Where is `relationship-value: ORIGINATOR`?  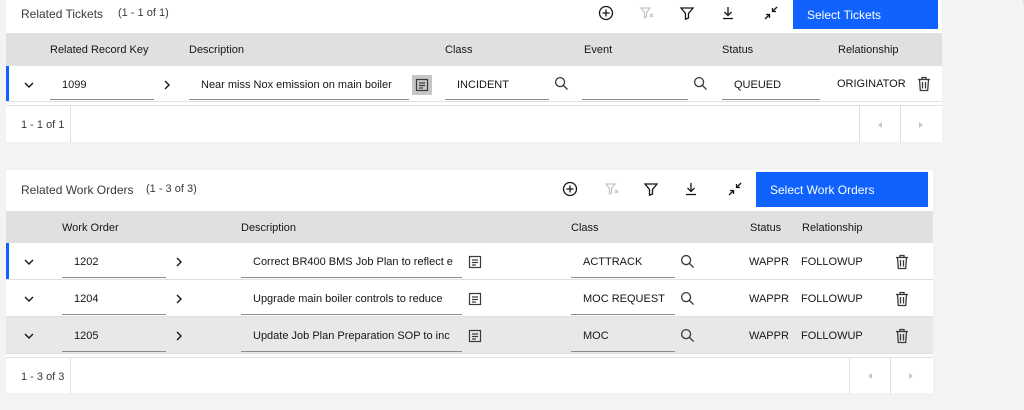 relationship-value: ORIGINATOR is located at coordinates (871, 84).